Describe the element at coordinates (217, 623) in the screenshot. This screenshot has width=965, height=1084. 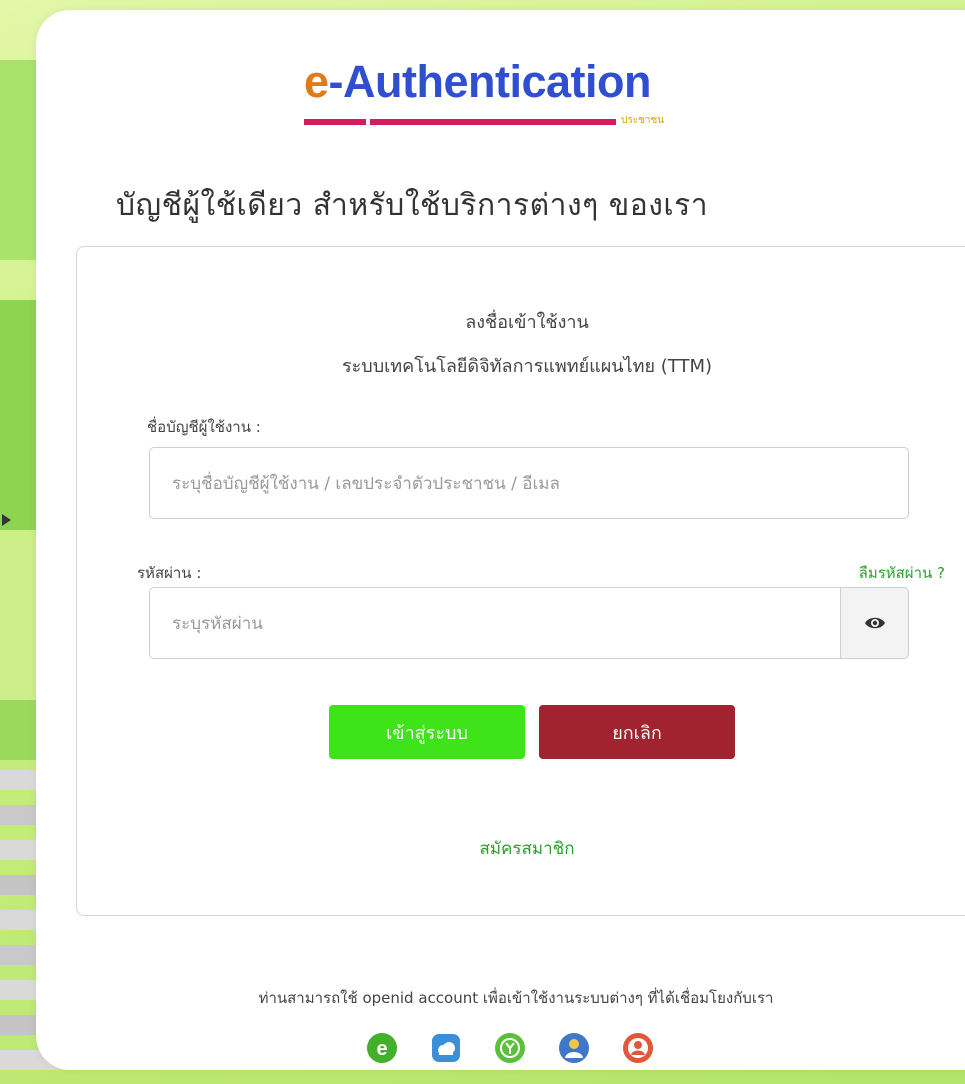
I see `password-placeholder: ระบุรหัสผ่าน` at that location.